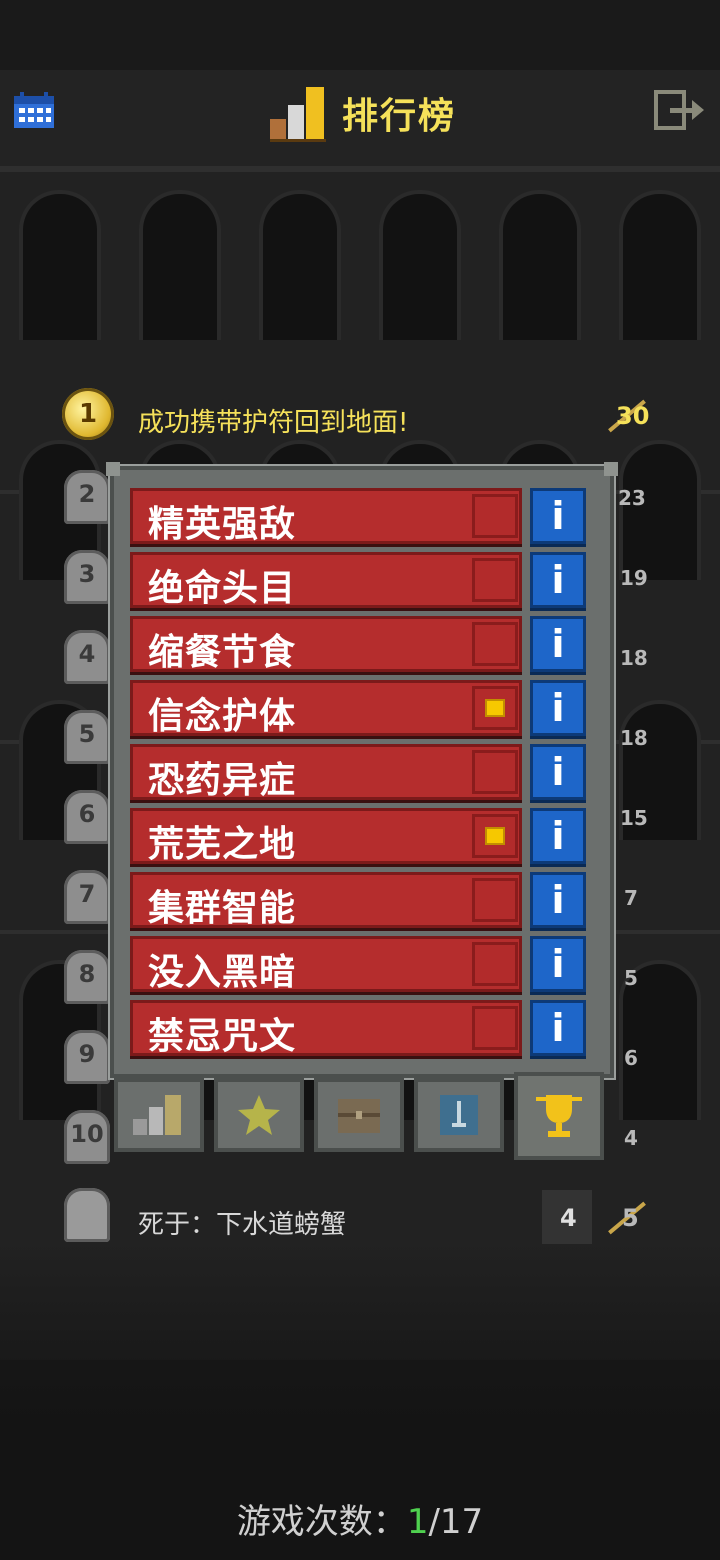 This screenshot has width=720, height=1560. What do you see at coordinates (87, 817) in the screenshot?
I see `tombstone-rank: 6` at bounding box center [87, 817].